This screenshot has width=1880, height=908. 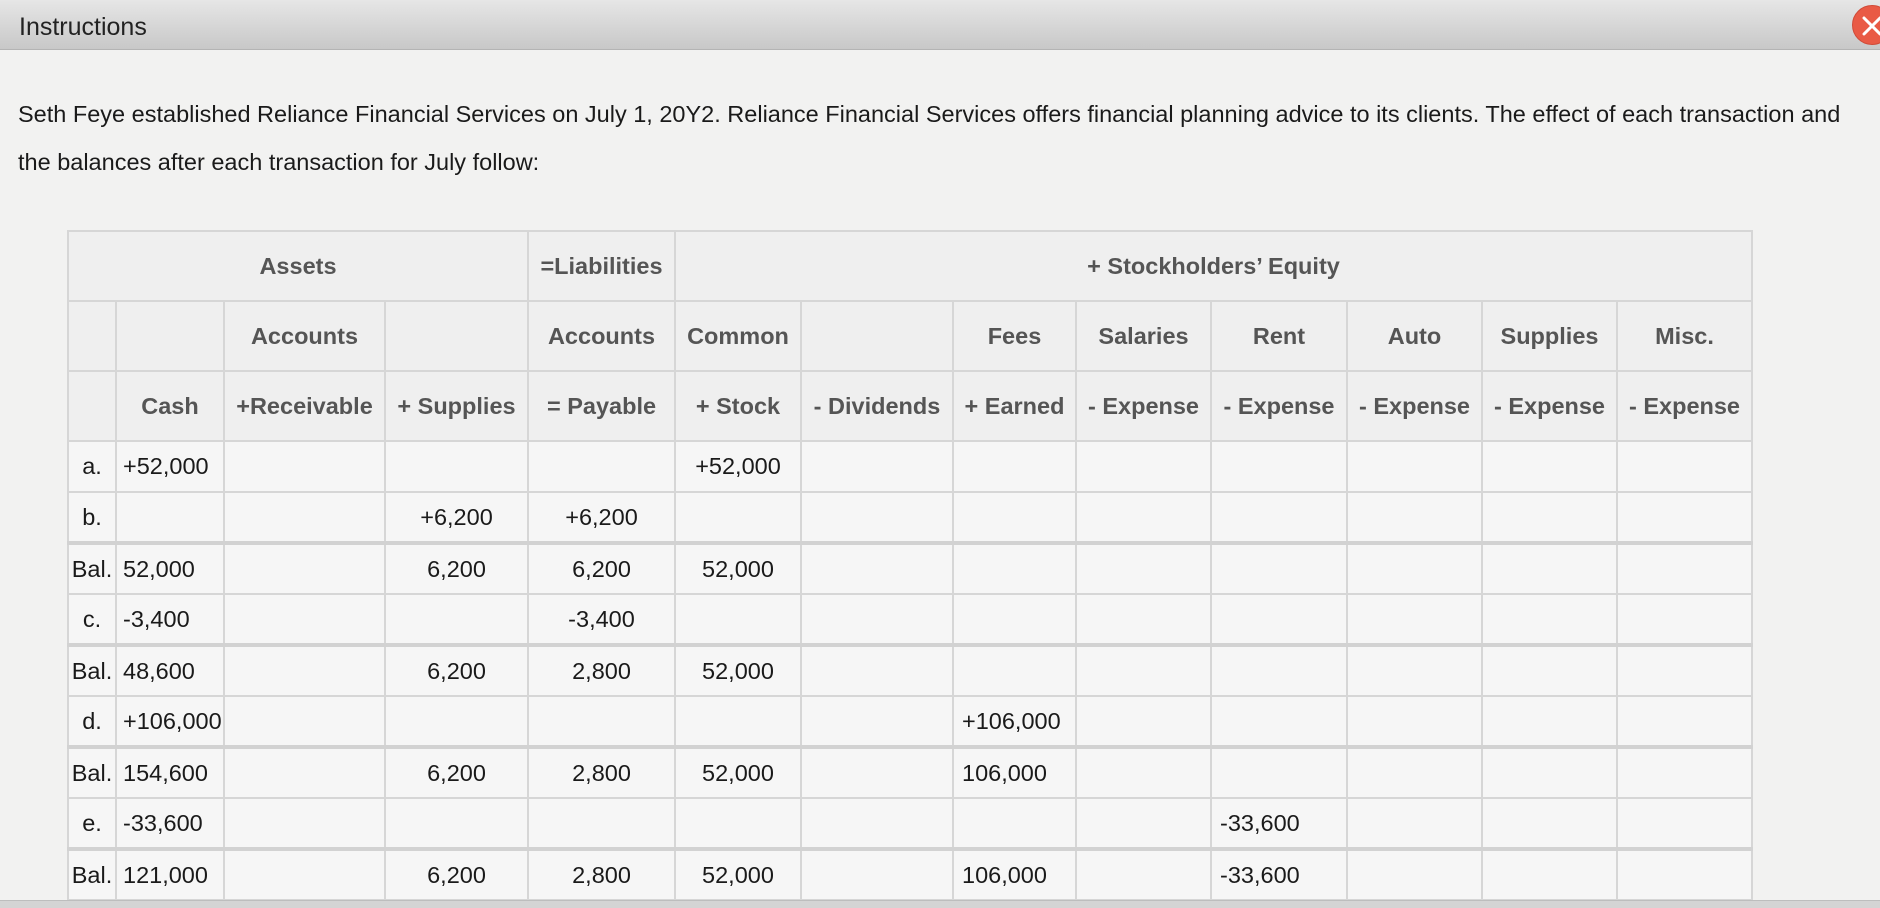 What do you see at coordinates (877, 406) in the screenshot?
I see `column-header: - Dividends` at bounding box center [877, 406].